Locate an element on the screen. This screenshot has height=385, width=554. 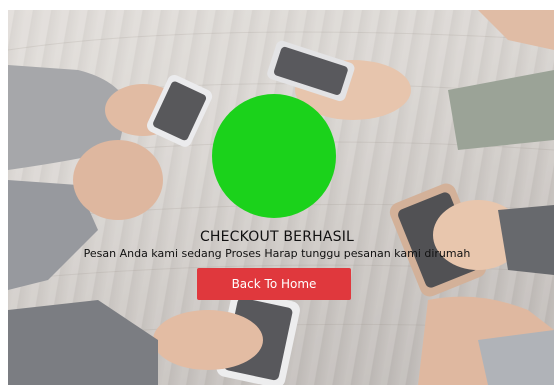
success-status-circle is located at coordinates (274, 156).